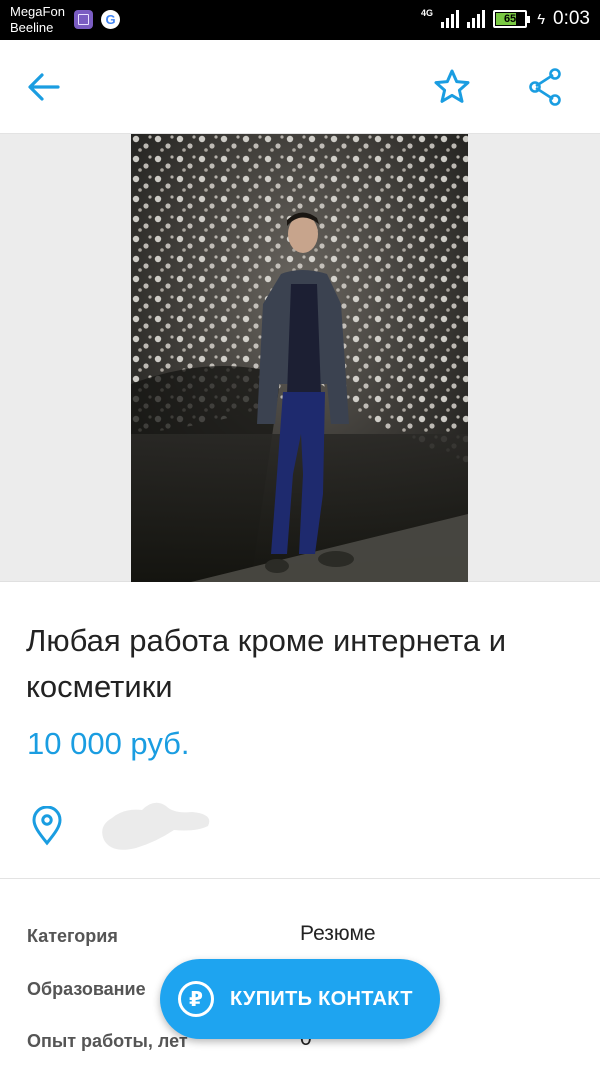  What do you see at coordinates (450, 19) in the screenshot?
I see `signal-1-icon` at bounding box center [450, 19].